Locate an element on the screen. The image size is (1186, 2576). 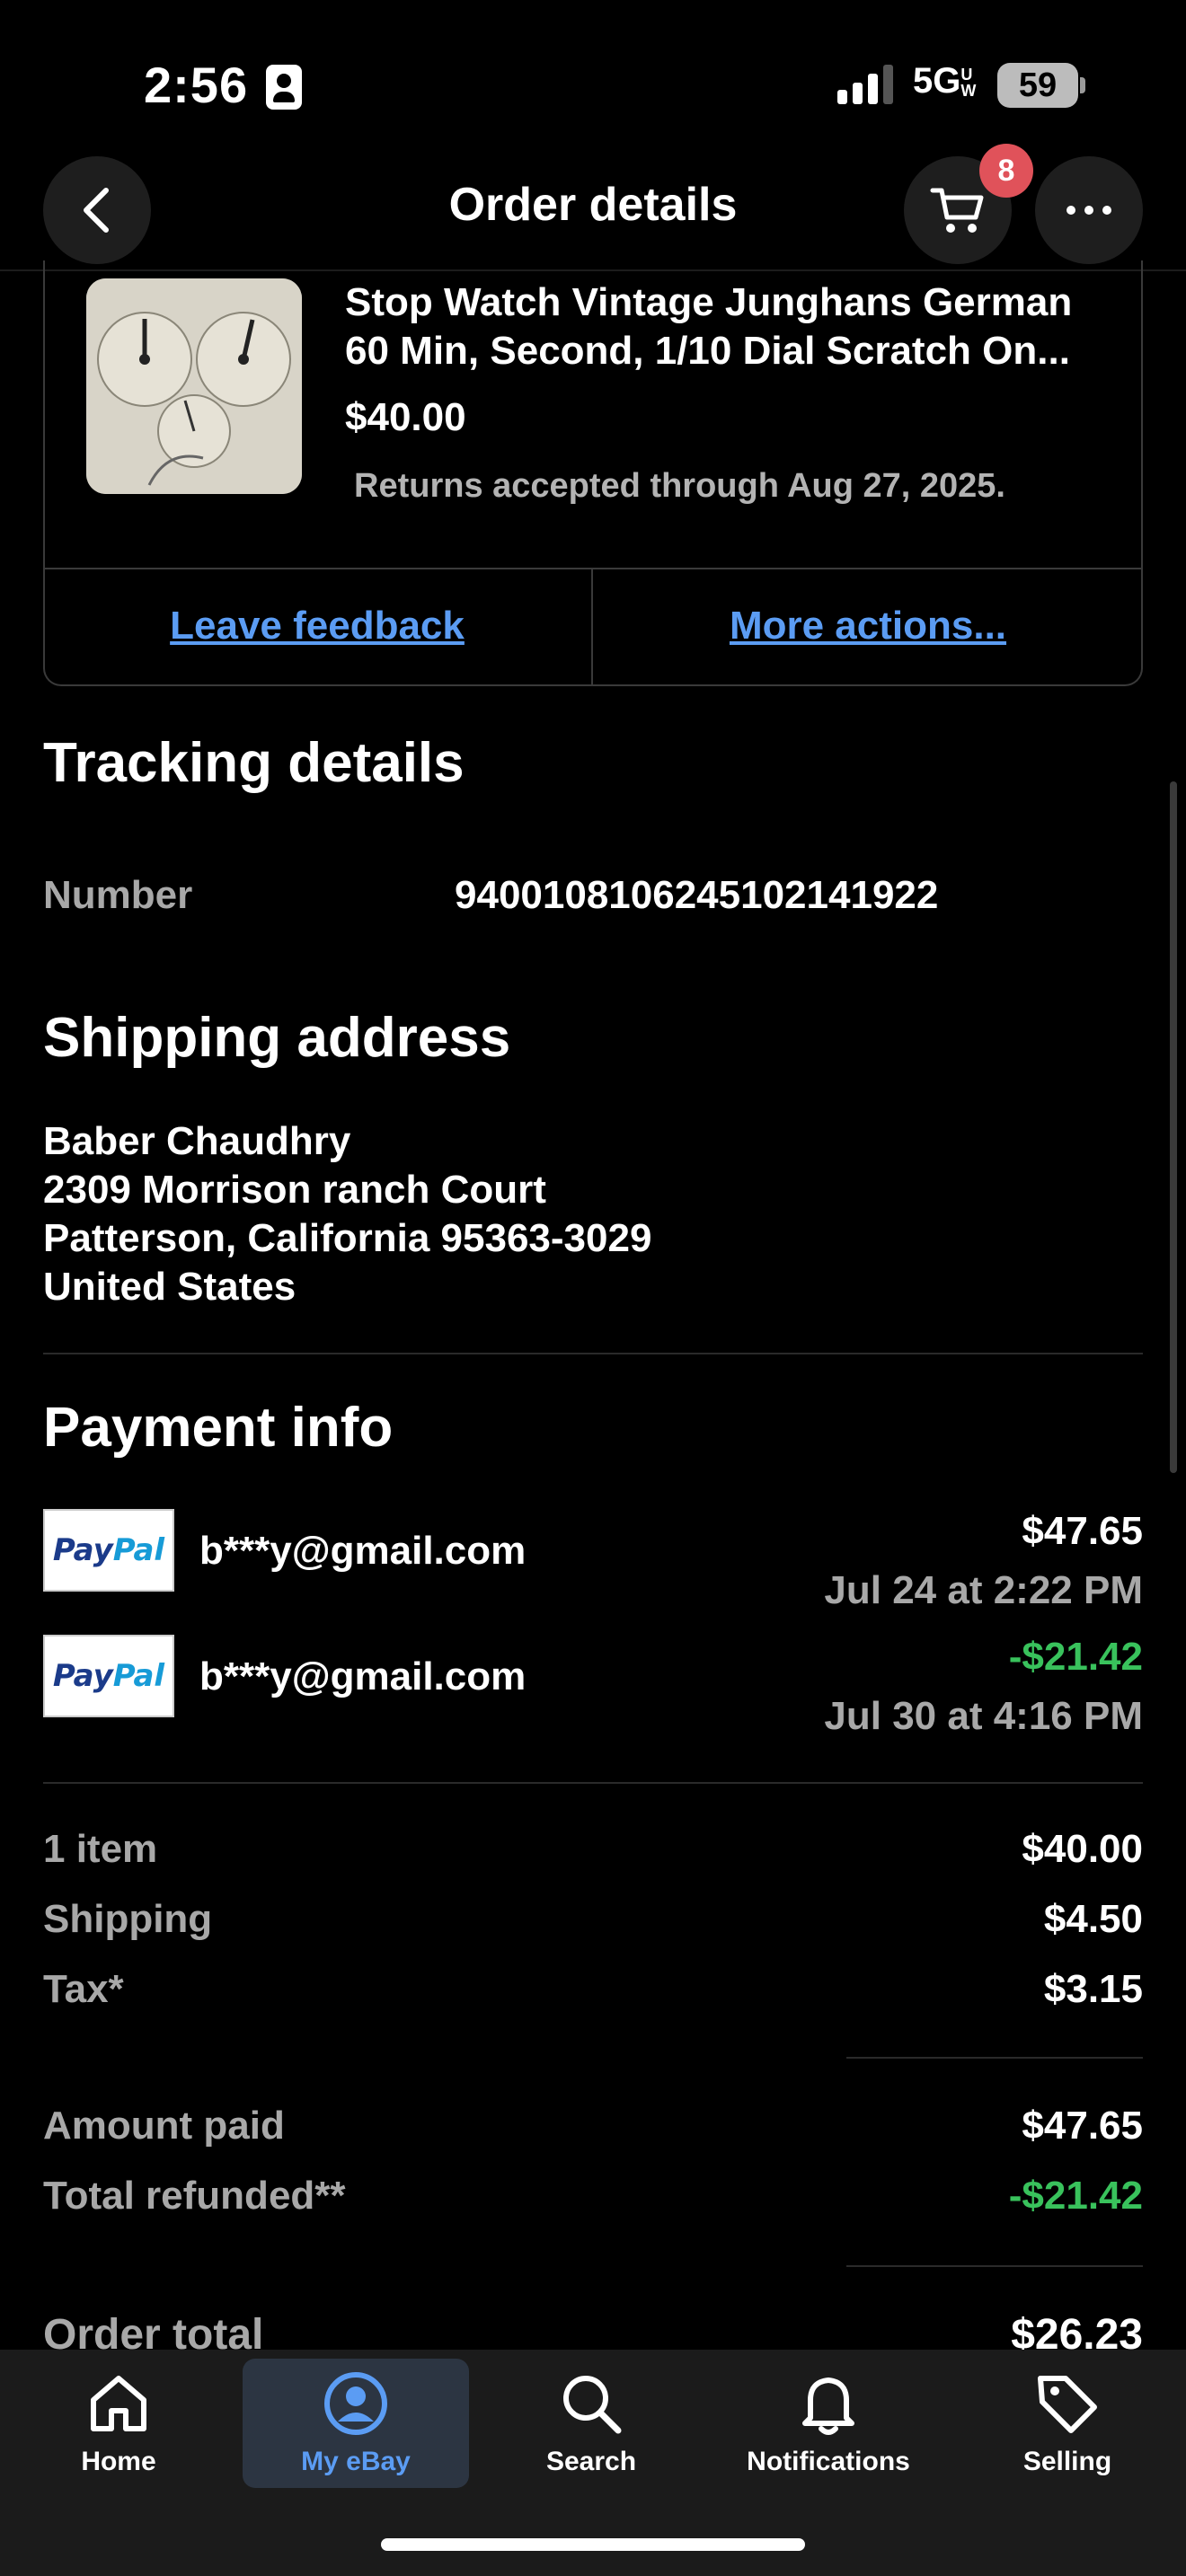
cart-count-badge: 8 is located at coordinates (1006, 171).